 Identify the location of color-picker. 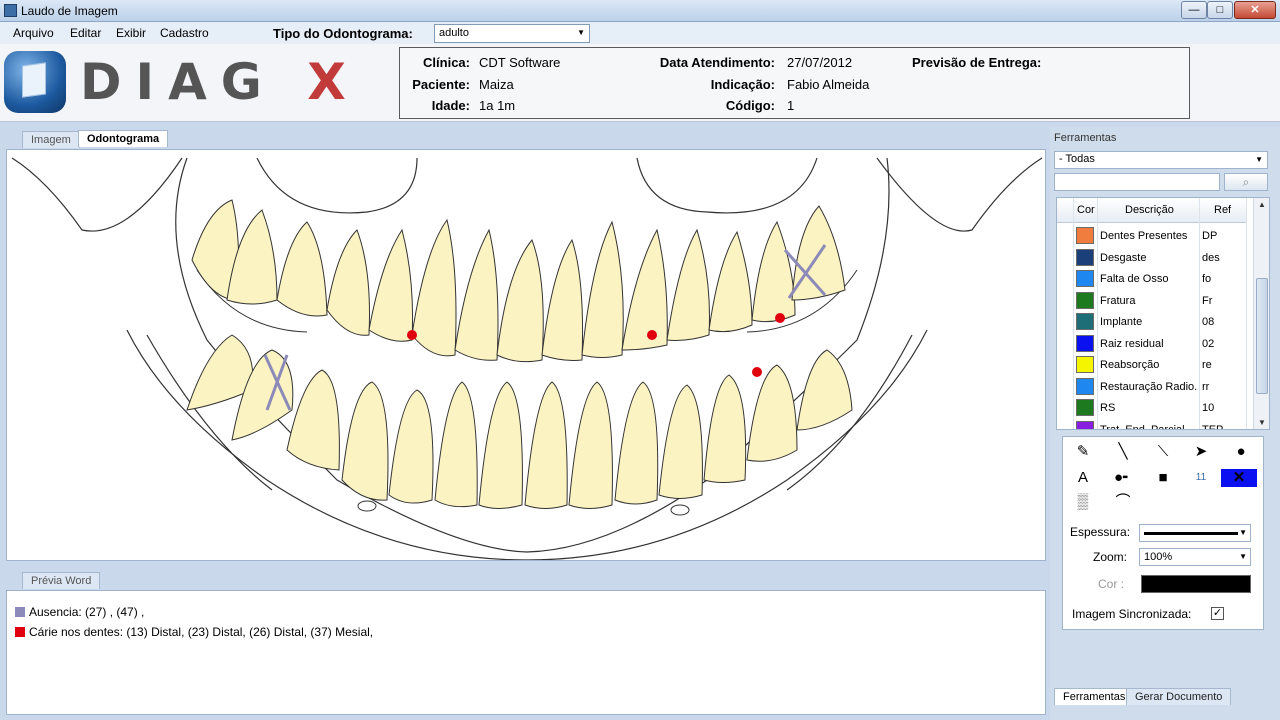
(1196, 584).